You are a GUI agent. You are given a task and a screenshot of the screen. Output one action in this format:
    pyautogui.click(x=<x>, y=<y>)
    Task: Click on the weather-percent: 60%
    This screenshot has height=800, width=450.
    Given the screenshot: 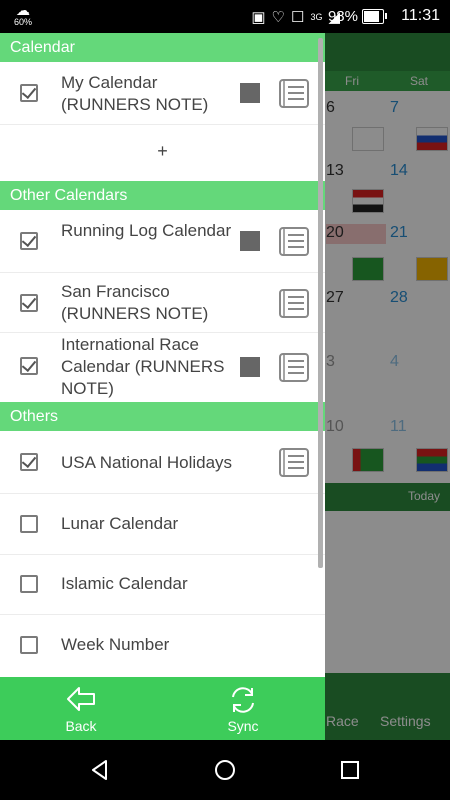 What is the action you would take?
    pyautogui.click(x=22, y=22)
    